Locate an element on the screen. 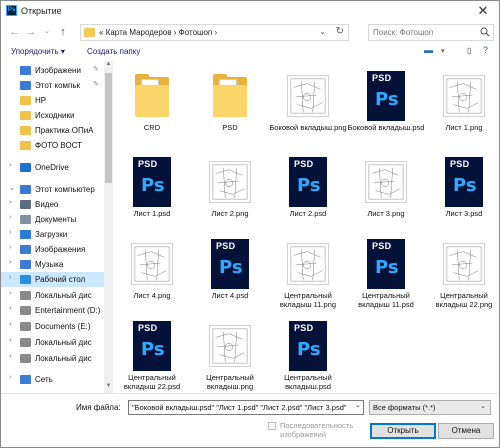 This screenshot has width=500, height=448. sidebar-item: › Видео is located at coordinates (52, 204).